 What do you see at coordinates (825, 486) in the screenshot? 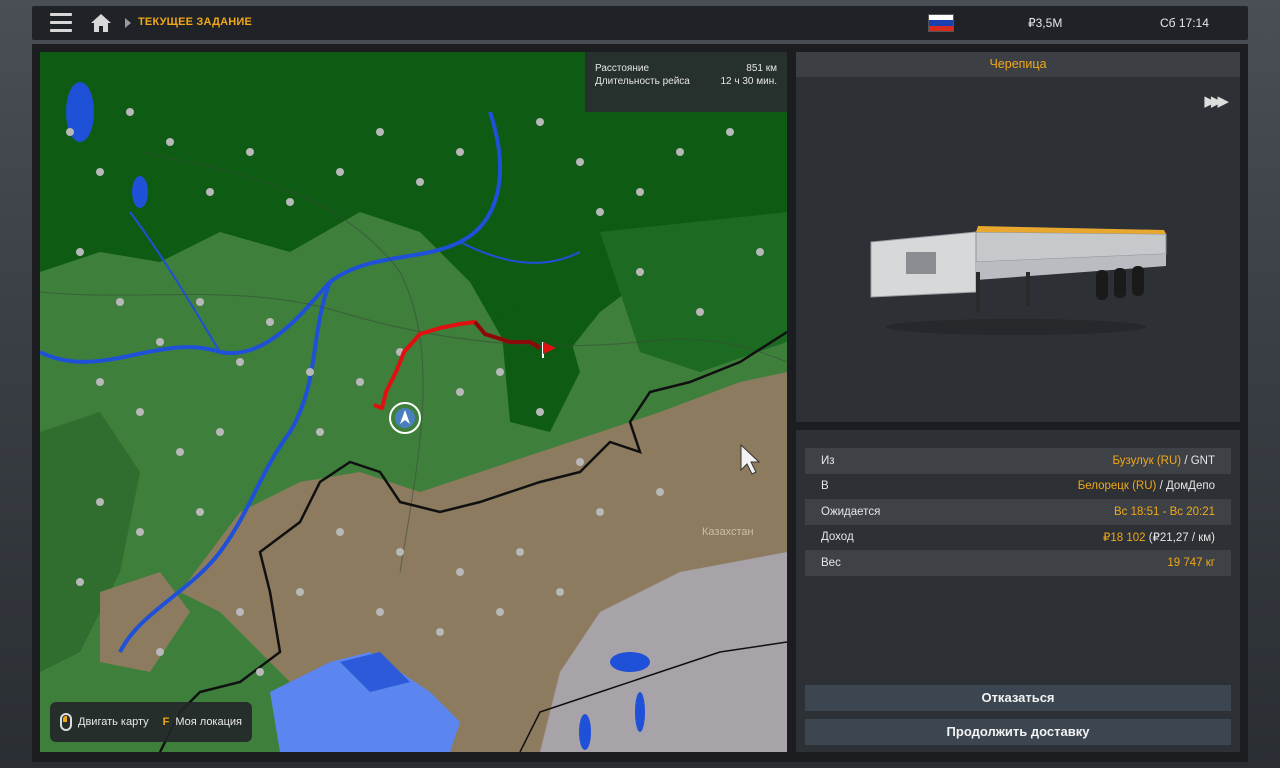
I see `to-label: В` at bounding box center [825, 486].